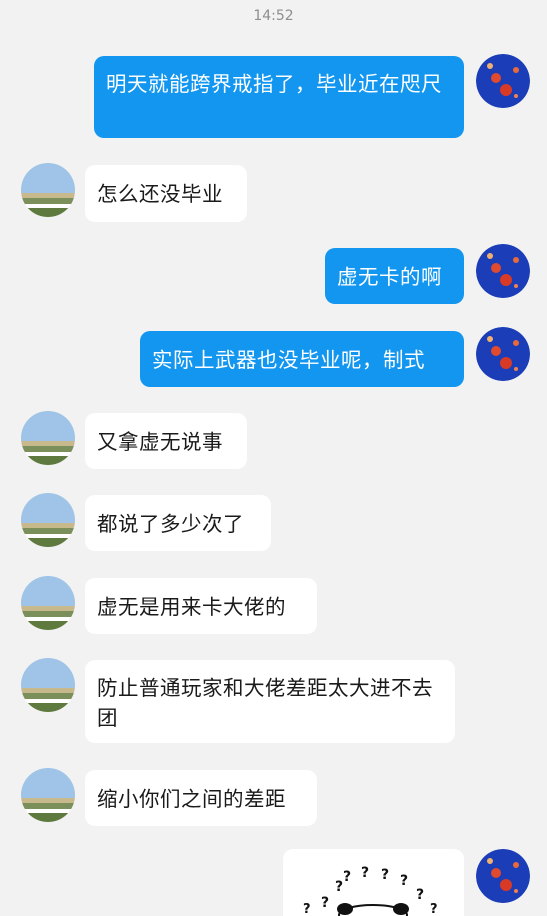  What do you see at coordinates (270, 701) in the screenshot?
I see `incoming-message-bubble: 防止普通玩家和大佬差距太大进不去团` at bounding box center [270, 701].